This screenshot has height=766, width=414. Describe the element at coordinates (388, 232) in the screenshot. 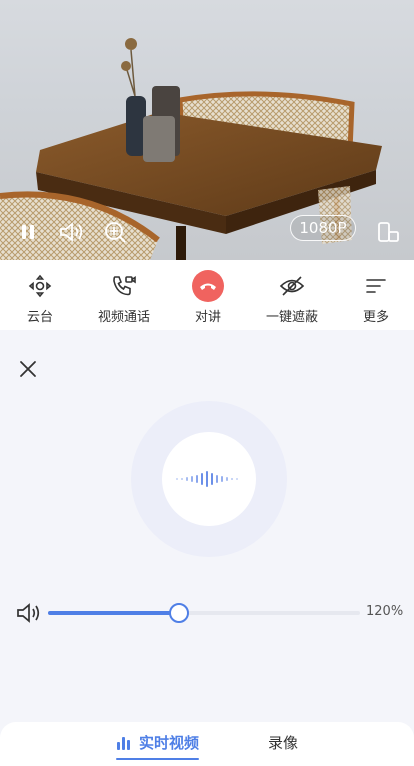

I see `rotate-screen-icon` at that location.